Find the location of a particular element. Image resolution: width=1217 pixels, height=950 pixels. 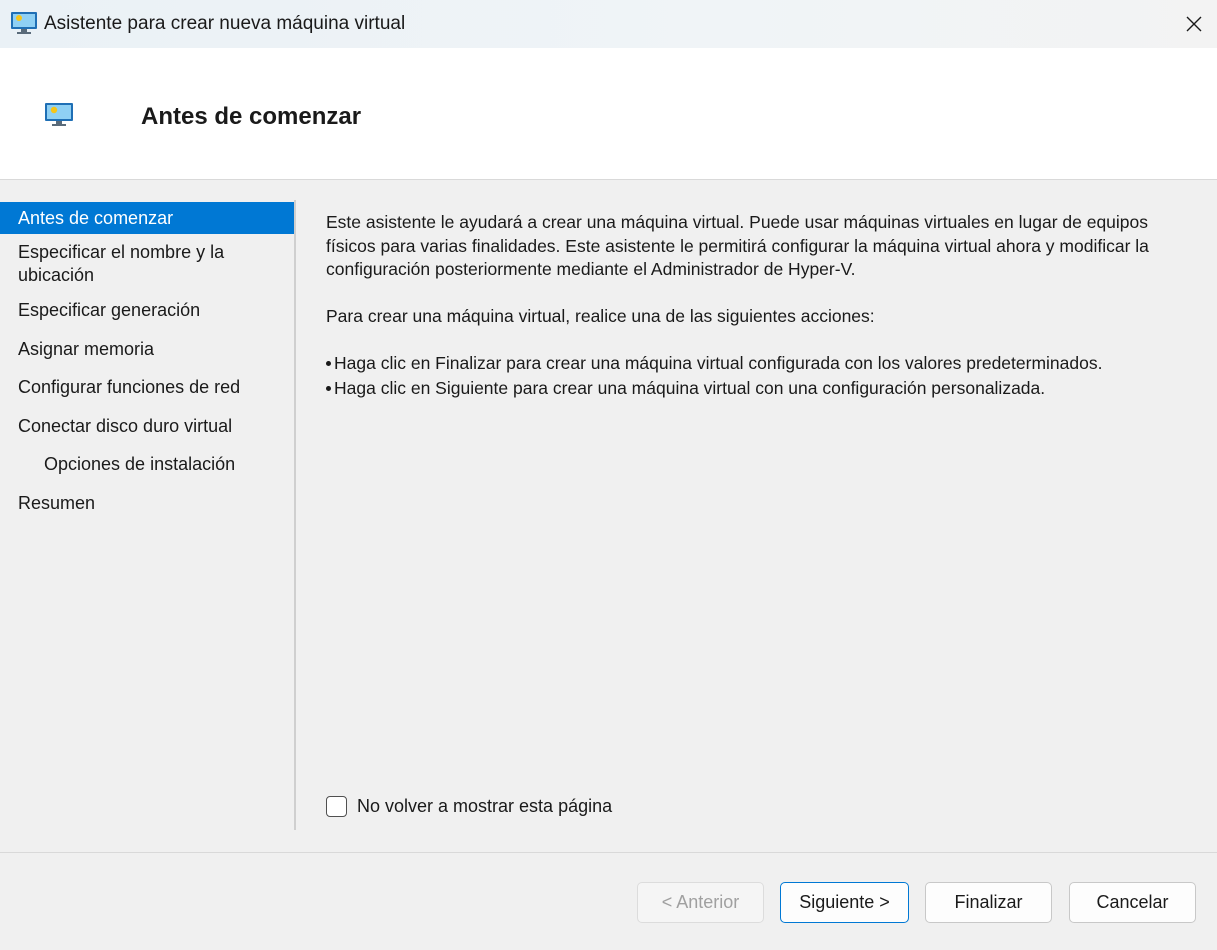

page-title: Antes de comenzar is located at coordinates (251, 116).